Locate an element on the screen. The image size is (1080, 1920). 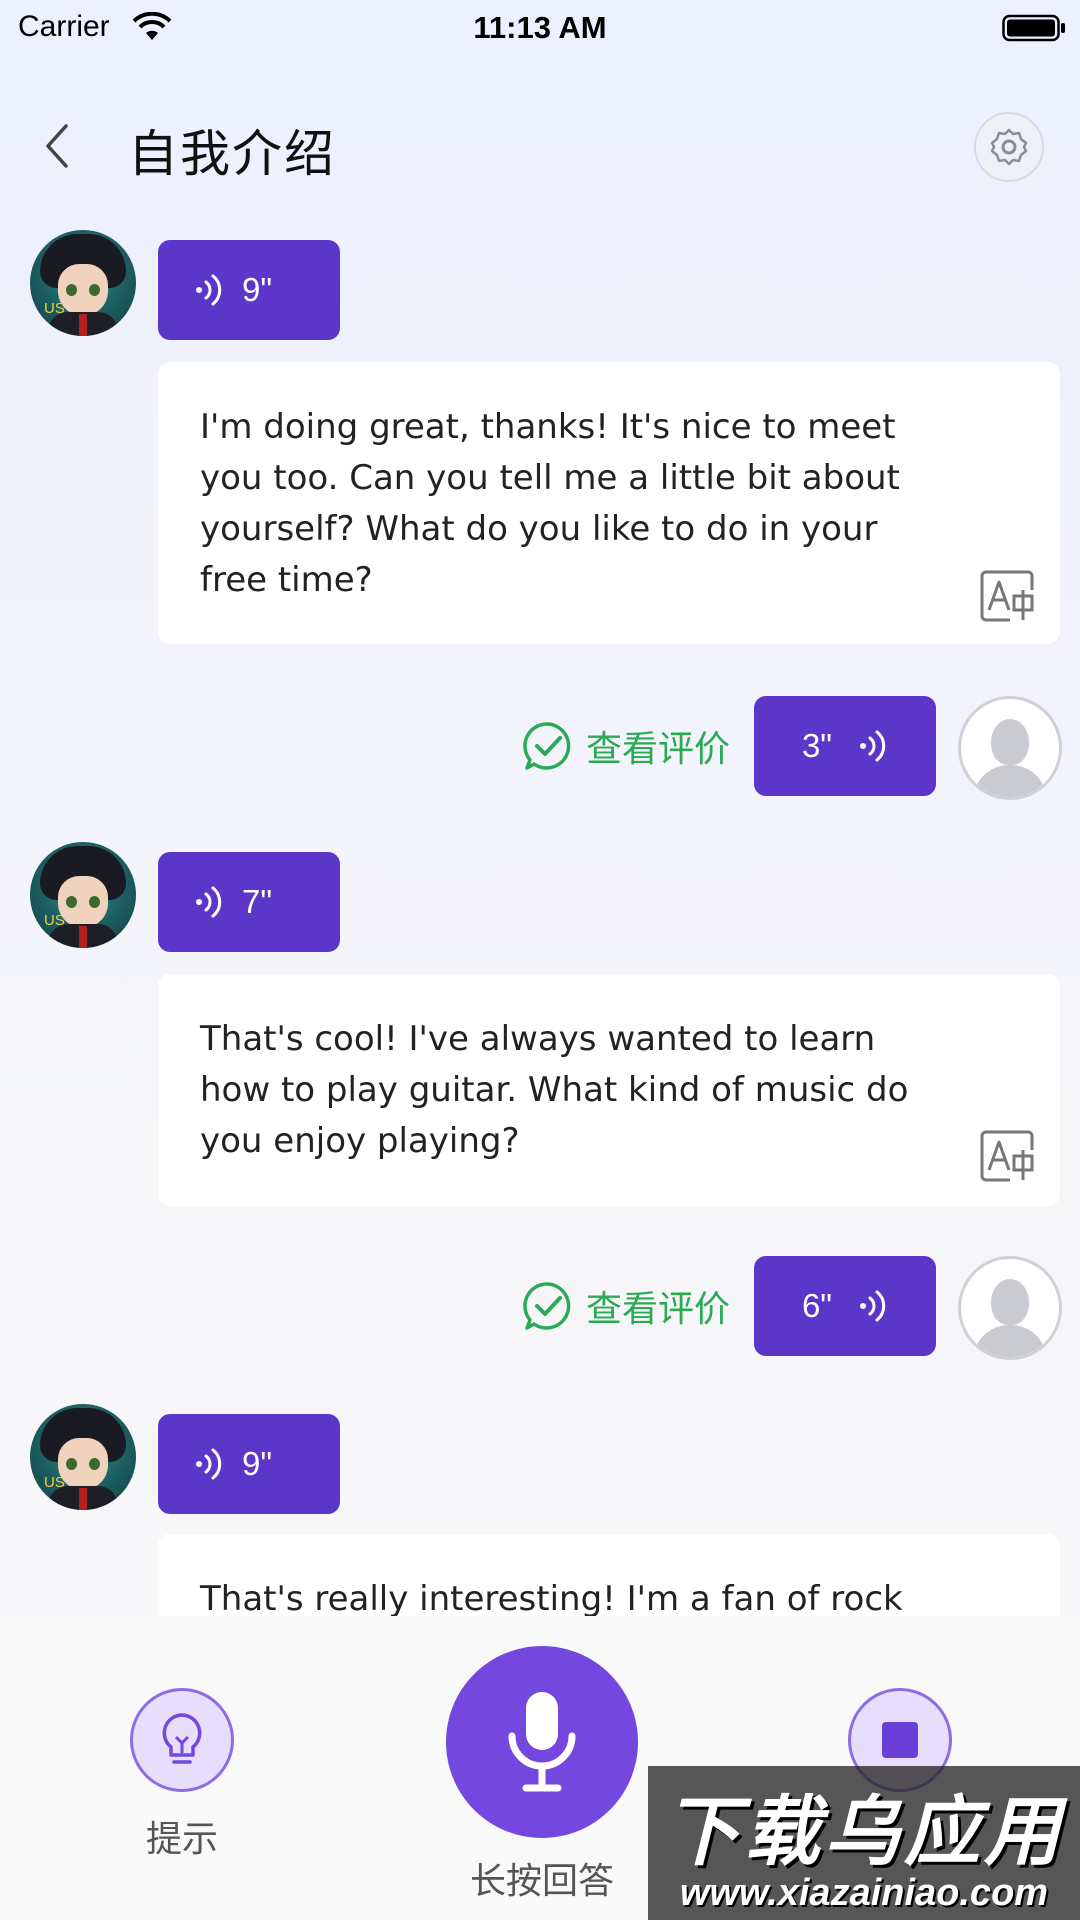
hint-label: 提示 is located at coordinates (181, 1839).